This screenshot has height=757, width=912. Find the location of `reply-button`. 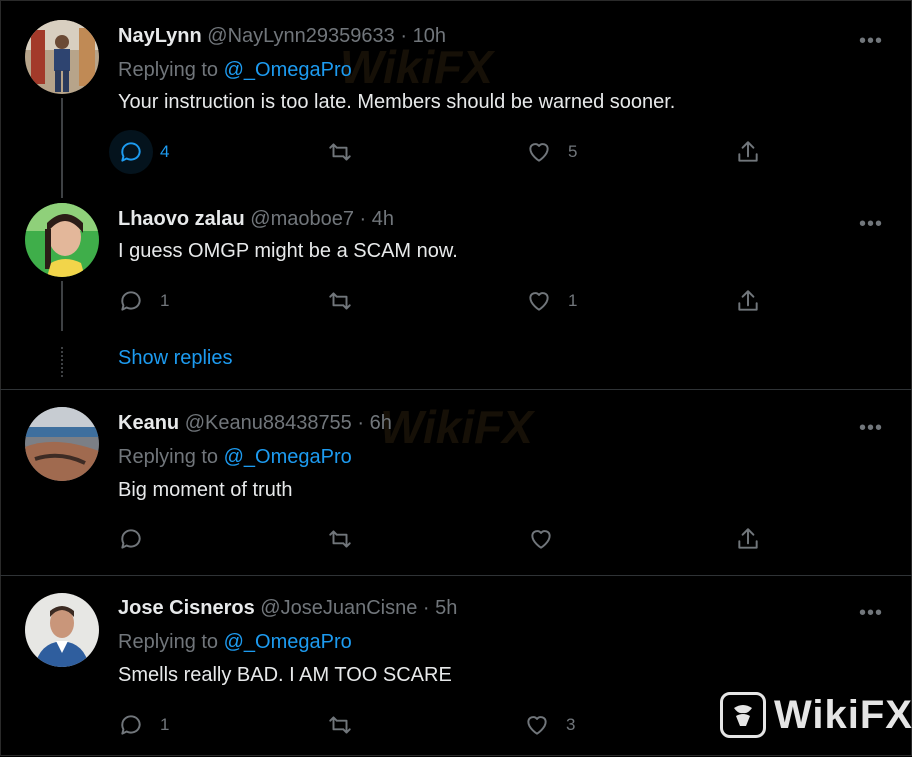

reply-button is located at coordinates (131, 539).